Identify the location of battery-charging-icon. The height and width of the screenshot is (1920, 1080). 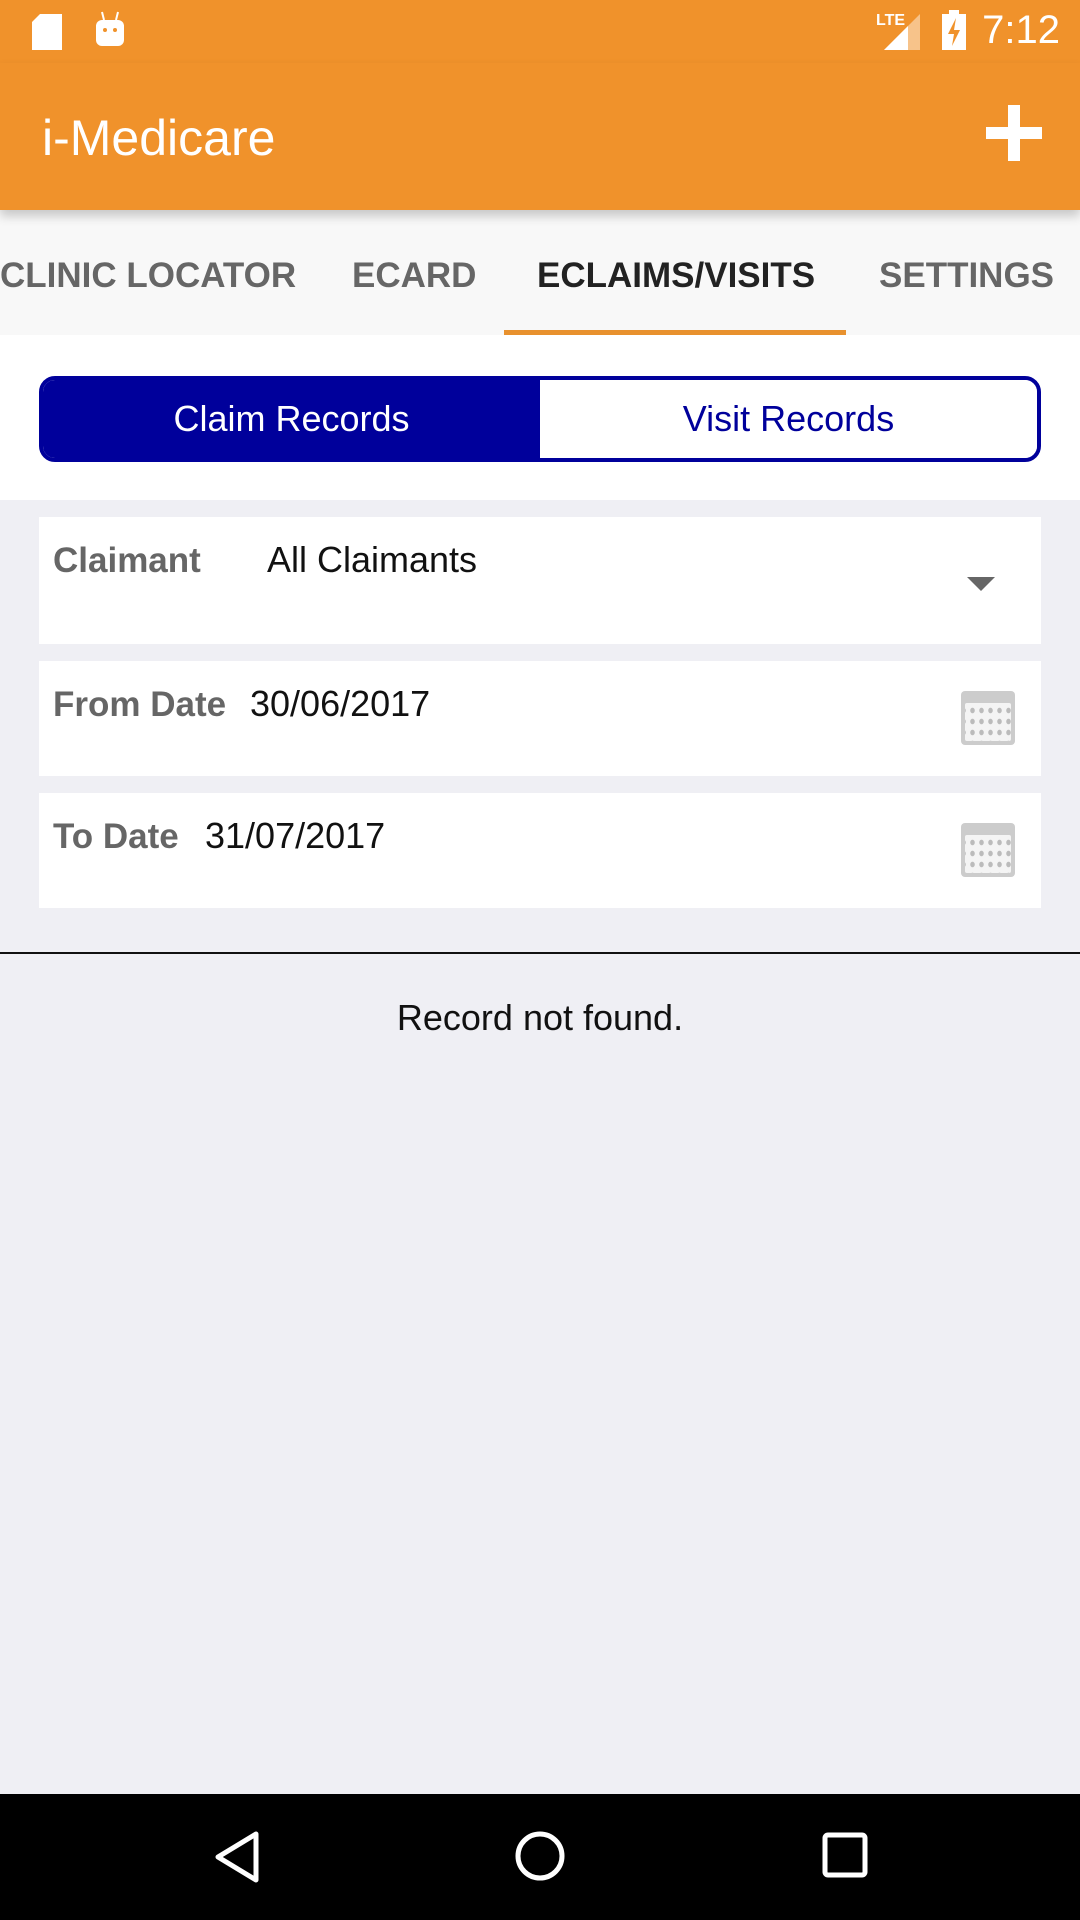
(954, 30).